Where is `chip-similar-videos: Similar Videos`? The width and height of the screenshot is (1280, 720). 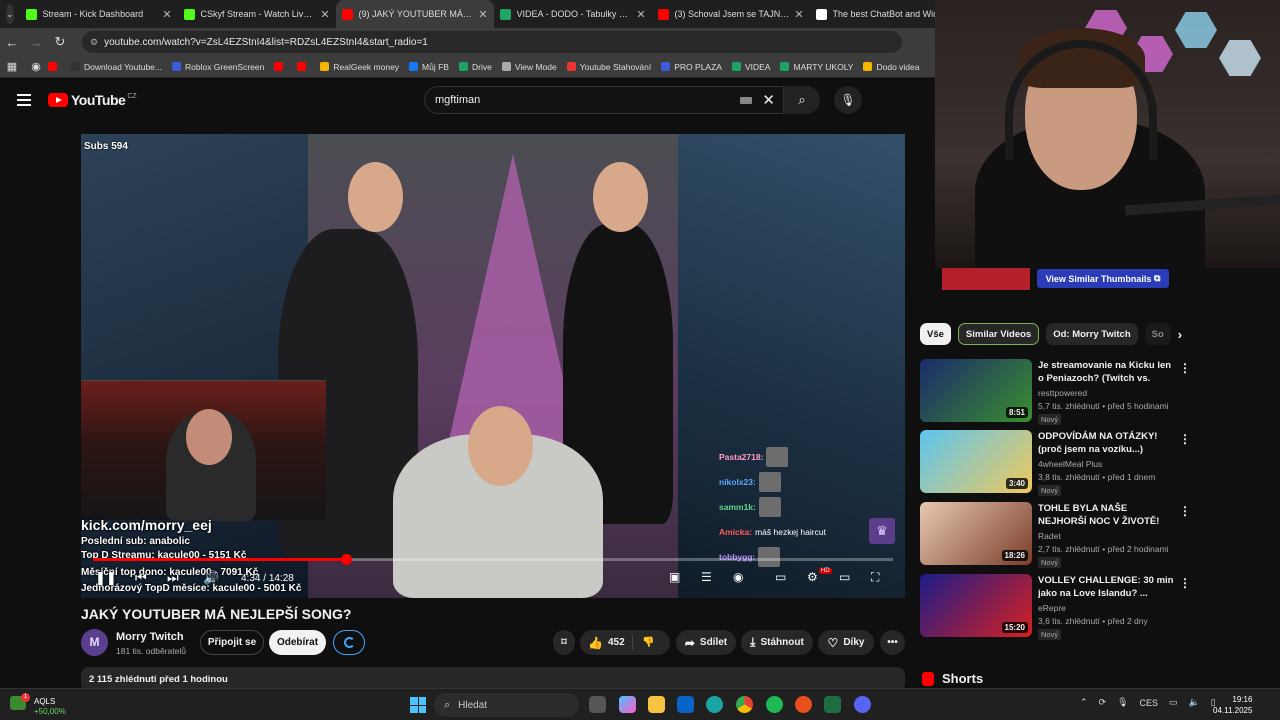 chip-similar-videos: Similar Videos is located at coordinates (998, 334).